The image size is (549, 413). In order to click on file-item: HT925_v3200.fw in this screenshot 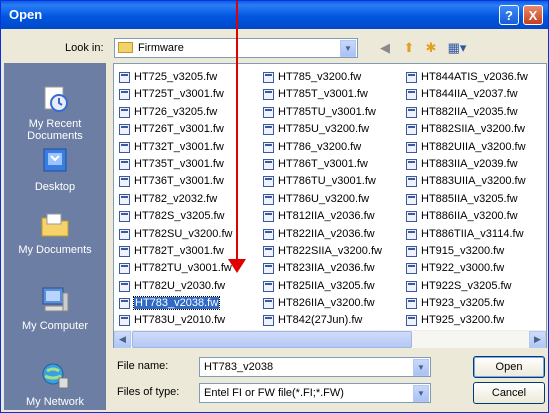, I will do `click(475, 320)`.